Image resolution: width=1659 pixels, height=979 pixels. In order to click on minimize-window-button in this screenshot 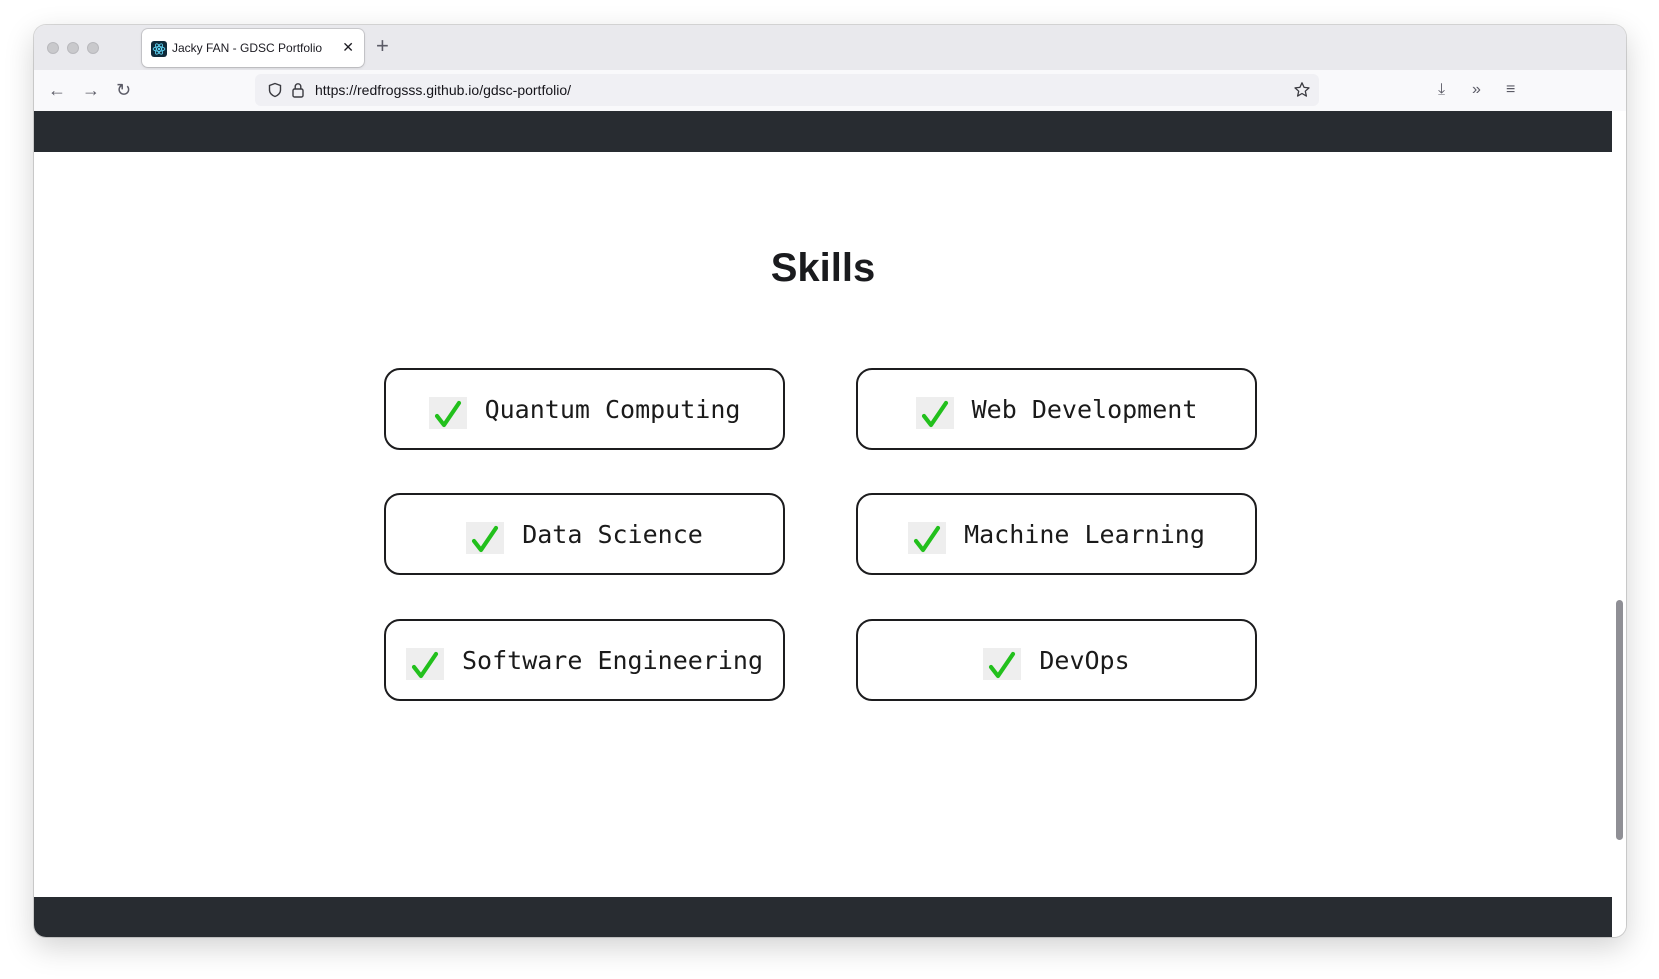, I will do `click(73, 48)`.